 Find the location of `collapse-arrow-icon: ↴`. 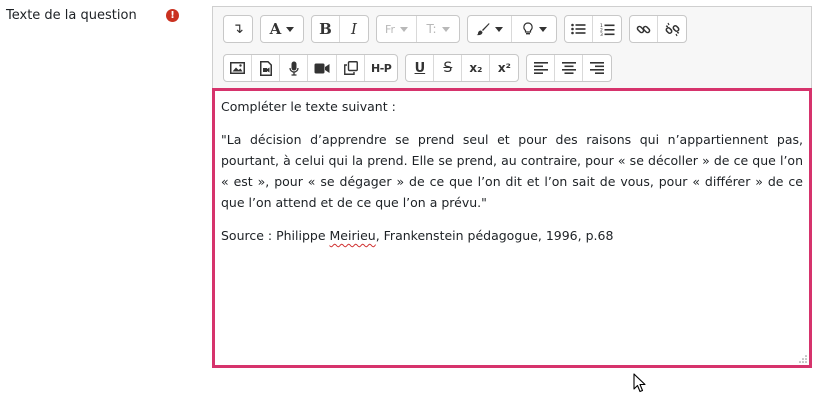

collapse-arrow-icon: ↴ is located at coordinates (238, 29).